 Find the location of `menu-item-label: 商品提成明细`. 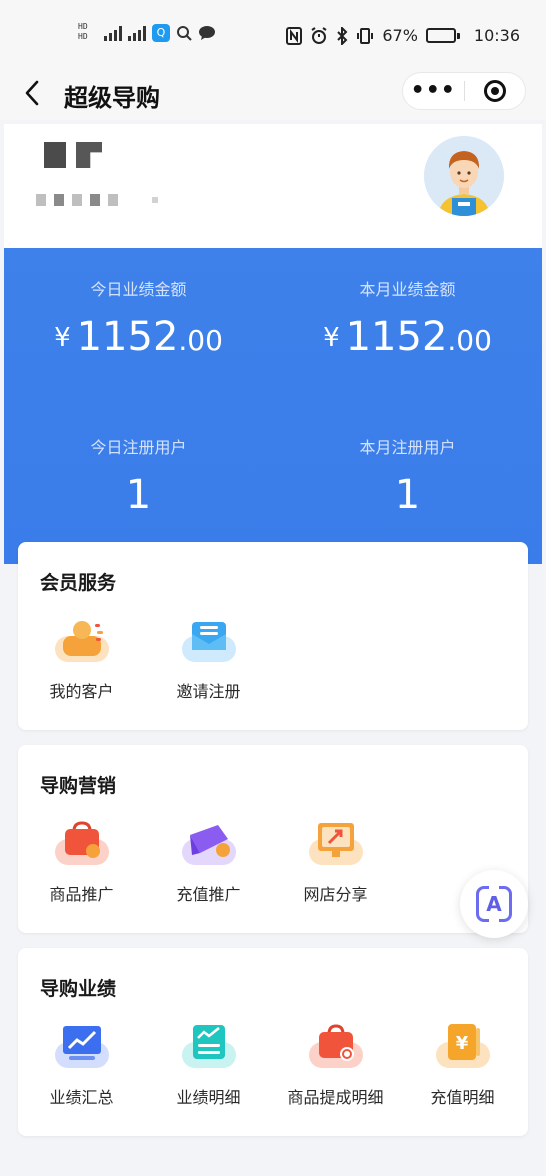

menu-item-label: 商品提成明细 is located at coordinates (335, 1097).